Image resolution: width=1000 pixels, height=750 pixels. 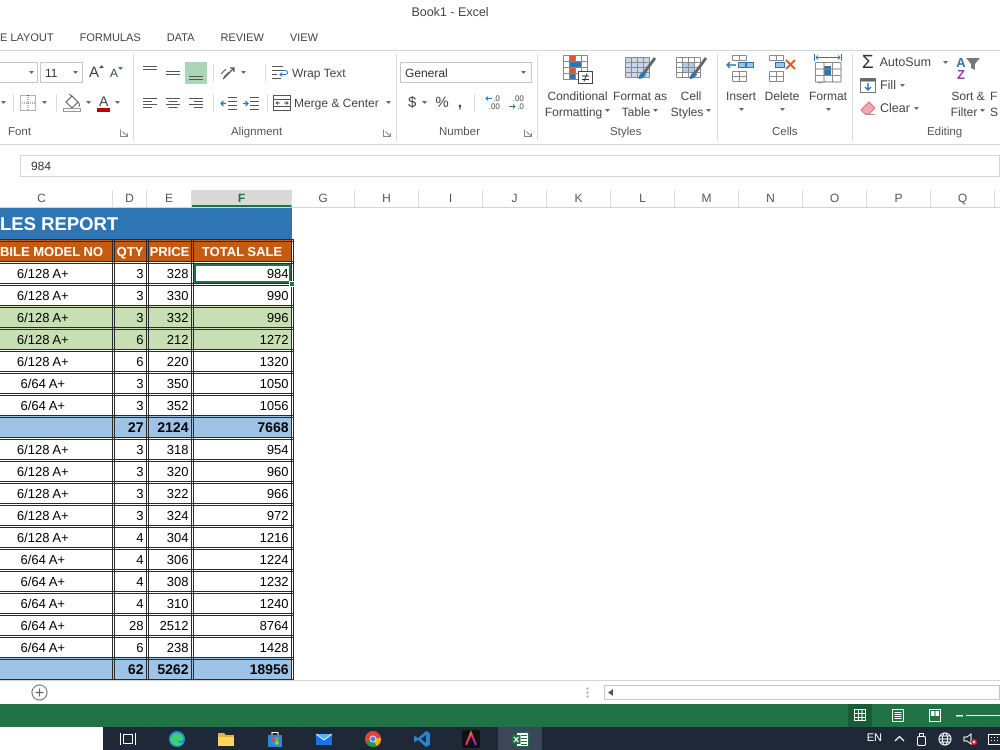 I want to click on font-size-field: 11, so click(x=61, y=72).